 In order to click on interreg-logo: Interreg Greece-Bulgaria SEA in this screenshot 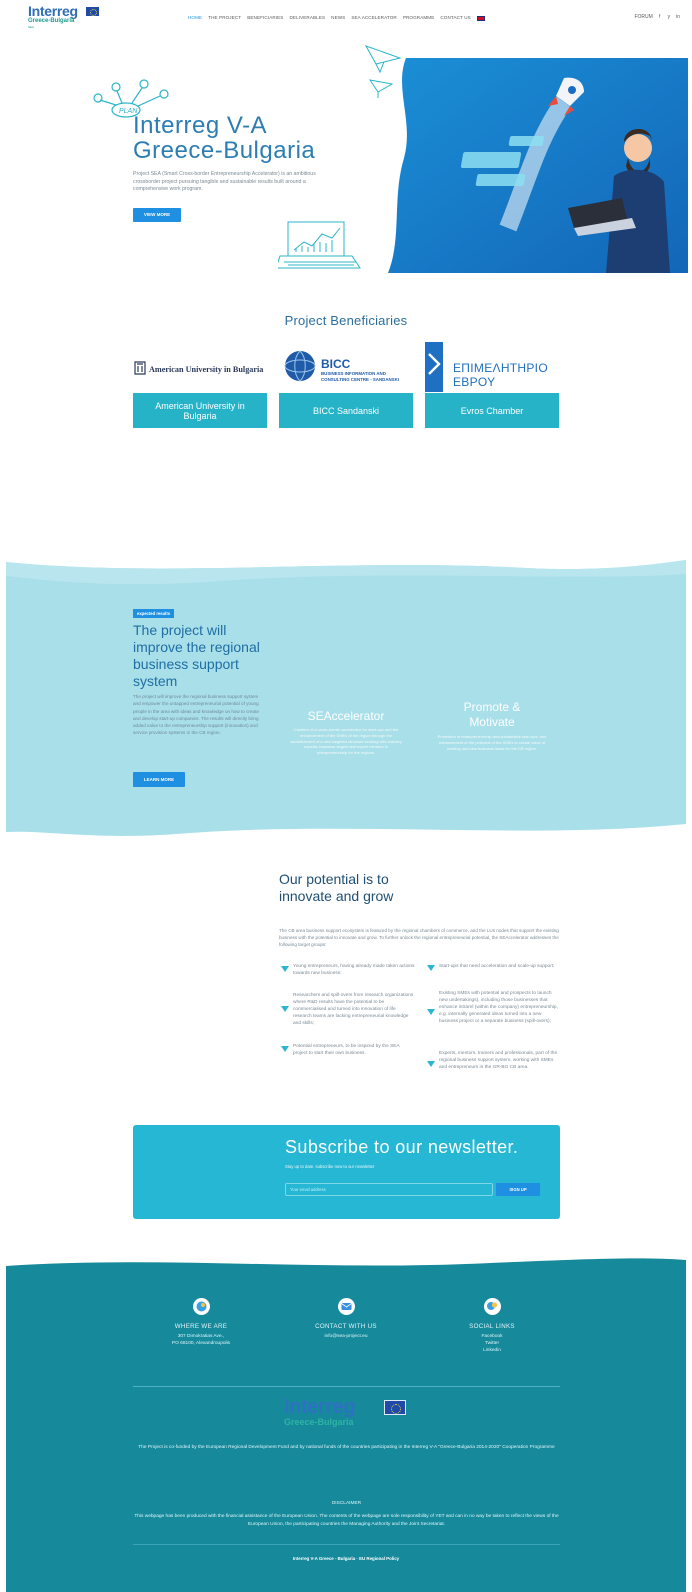, I will do `click(65, 18)`.